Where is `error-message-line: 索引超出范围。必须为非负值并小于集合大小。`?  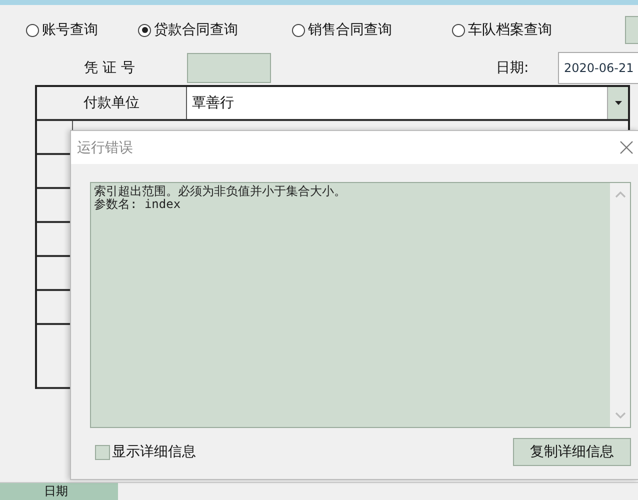
error-message-line: 索引超出范围。必须为非负值并小于集合大小。 is located at coordinates (220, 191).